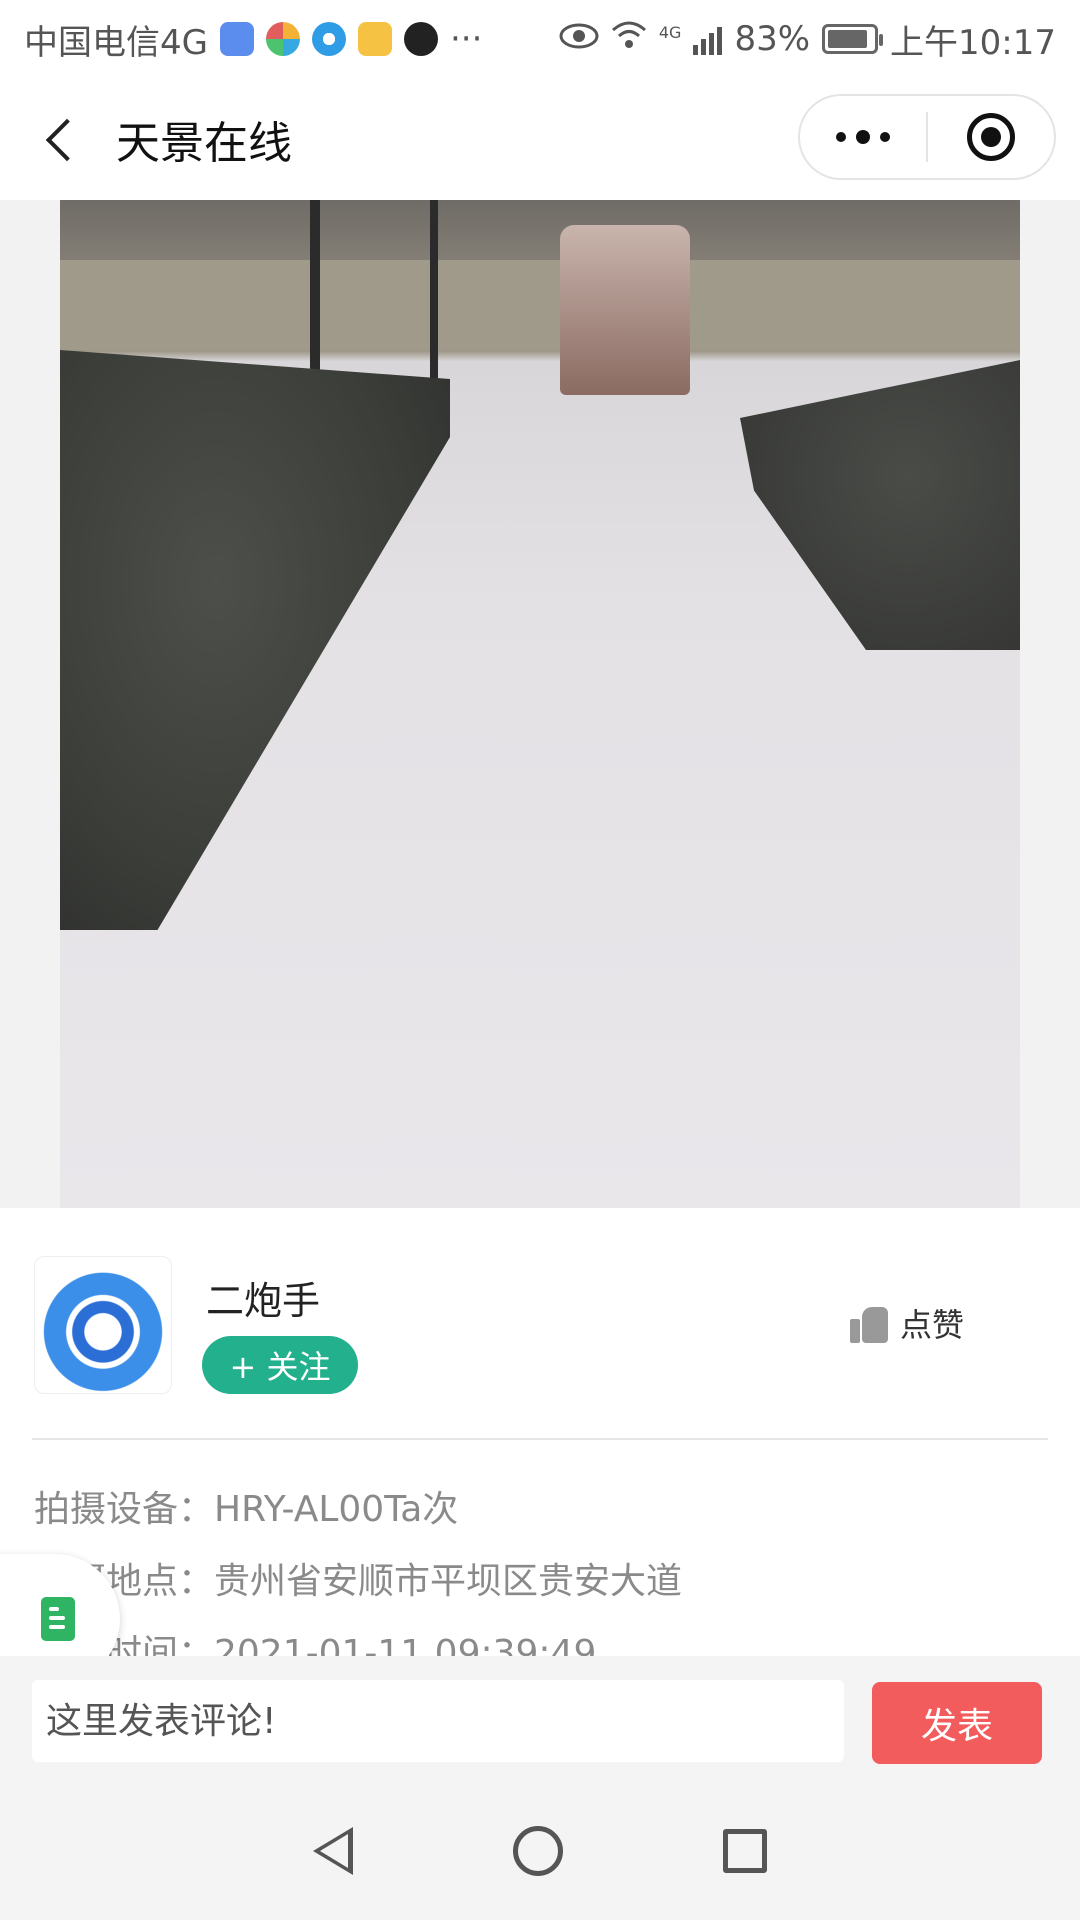 The height and width of the screenshot is (1920, 1080). Describe the element at coordinates (708, 39) in the screenshot. I see `signal-icon` at that location.